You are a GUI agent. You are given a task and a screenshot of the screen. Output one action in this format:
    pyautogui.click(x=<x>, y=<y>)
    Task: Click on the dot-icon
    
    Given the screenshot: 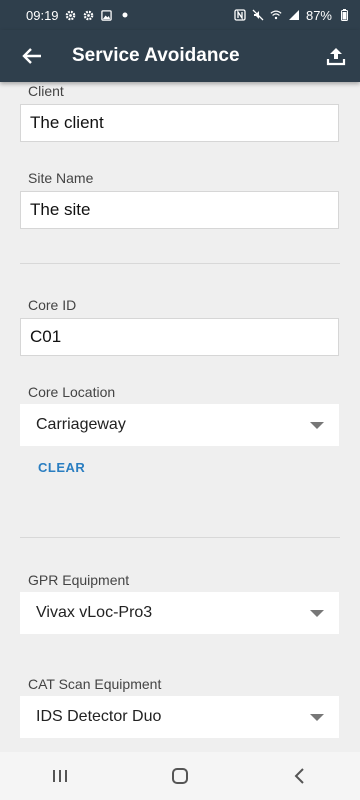 What is the action you would take?
    pyautogui.click(x=125, y=15)
    